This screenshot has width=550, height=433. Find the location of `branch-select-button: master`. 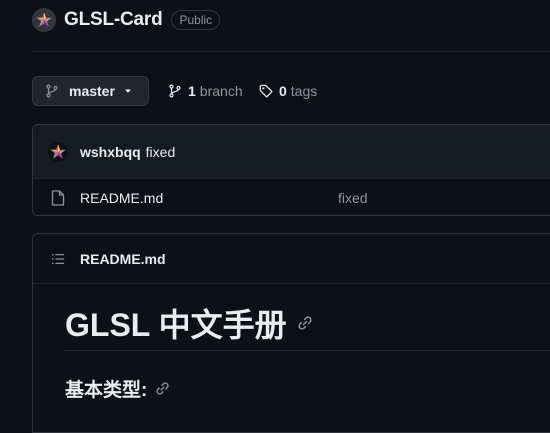

branch-select-button: master is located at coordinates (90, 91).